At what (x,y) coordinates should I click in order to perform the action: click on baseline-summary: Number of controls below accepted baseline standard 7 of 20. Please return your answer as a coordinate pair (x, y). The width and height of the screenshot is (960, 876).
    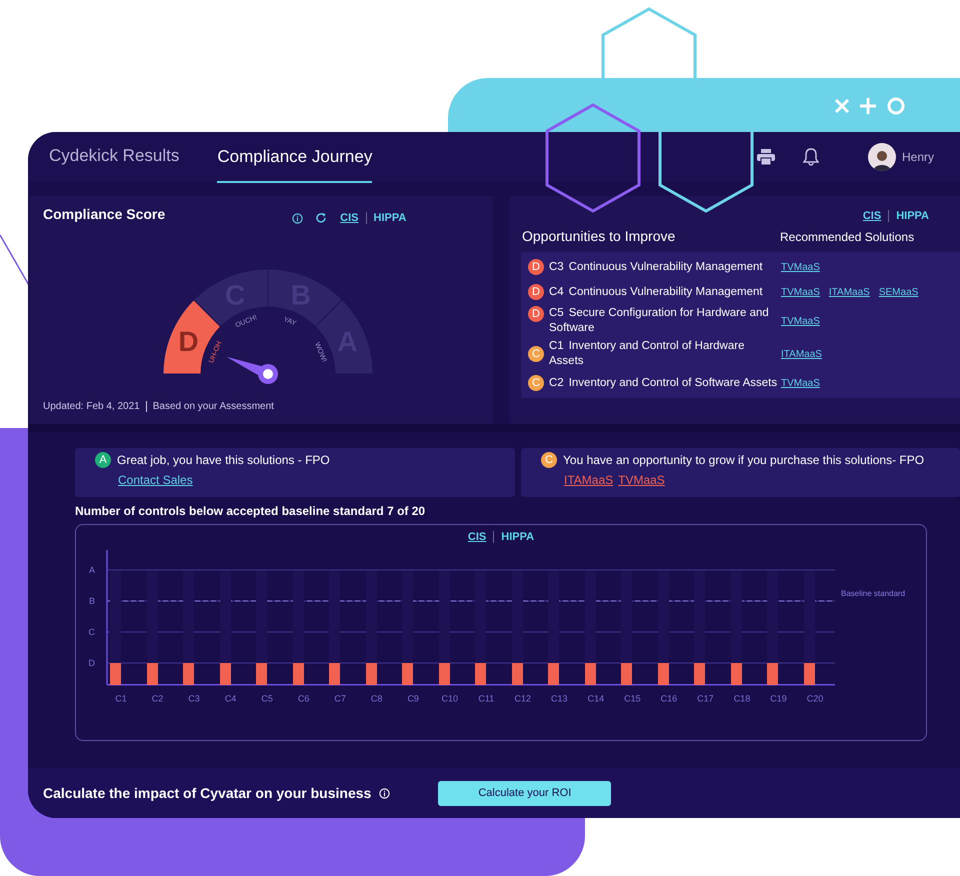
    Looking at the image, I should click on (250, 511).